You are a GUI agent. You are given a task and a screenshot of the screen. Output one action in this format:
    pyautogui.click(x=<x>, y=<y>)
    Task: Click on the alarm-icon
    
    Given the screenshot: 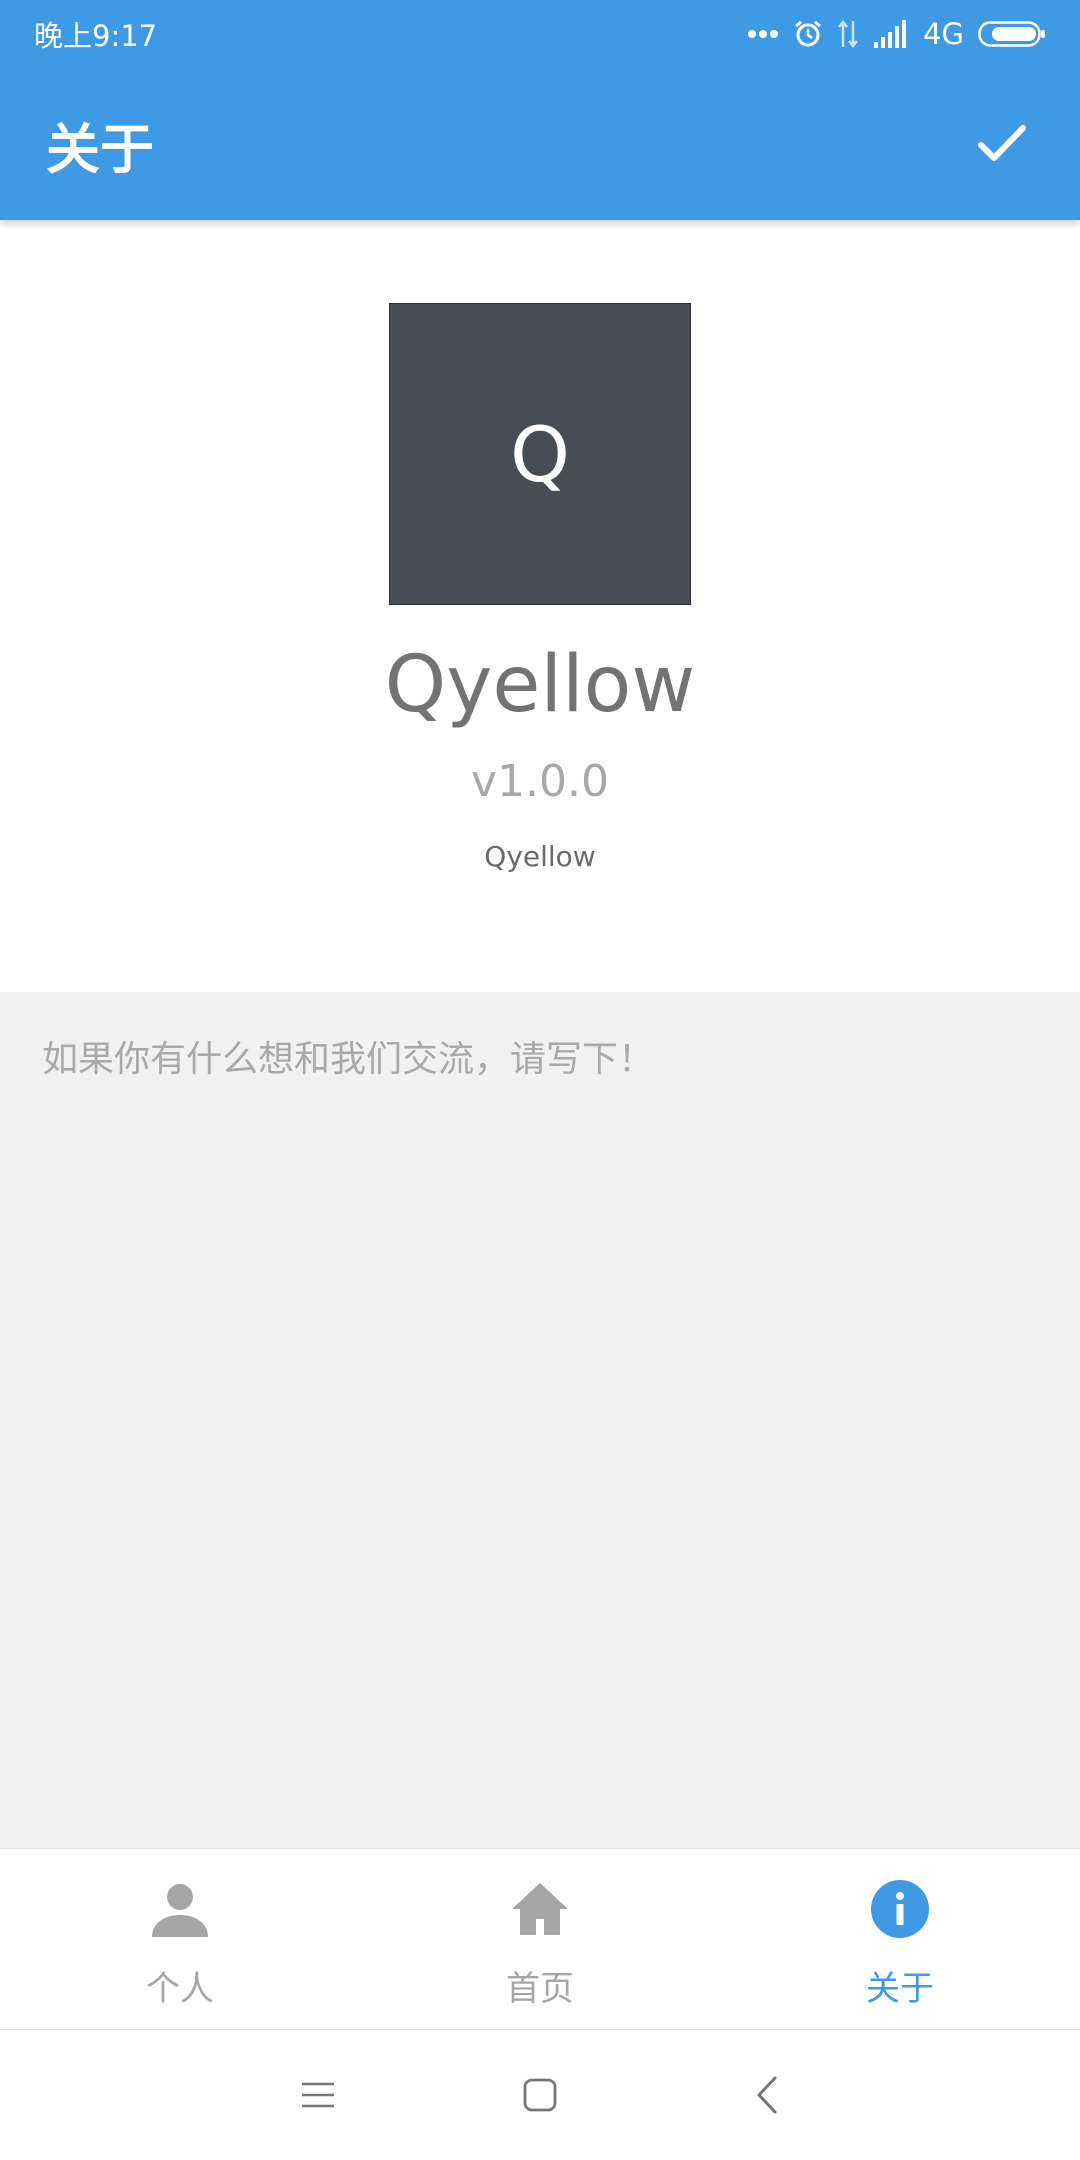 What is the action you would take?
    pyautogui.click(x=808, y=34)
    